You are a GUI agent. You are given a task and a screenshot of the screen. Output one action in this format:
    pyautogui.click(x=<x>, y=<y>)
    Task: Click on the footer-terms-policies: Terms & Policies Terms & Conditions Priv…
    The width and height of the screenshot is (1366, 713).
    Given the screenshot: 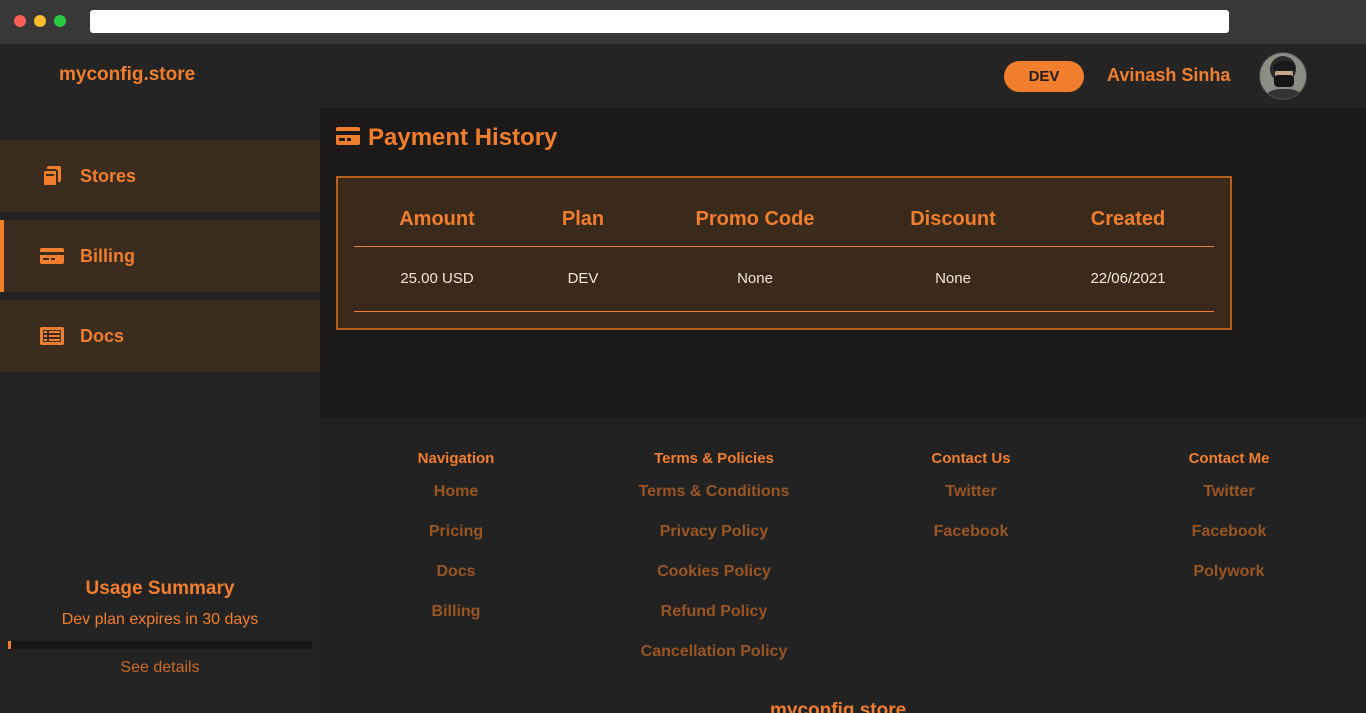 What is the action you would take?
    pyautogui.click(x=714, y=566)
    